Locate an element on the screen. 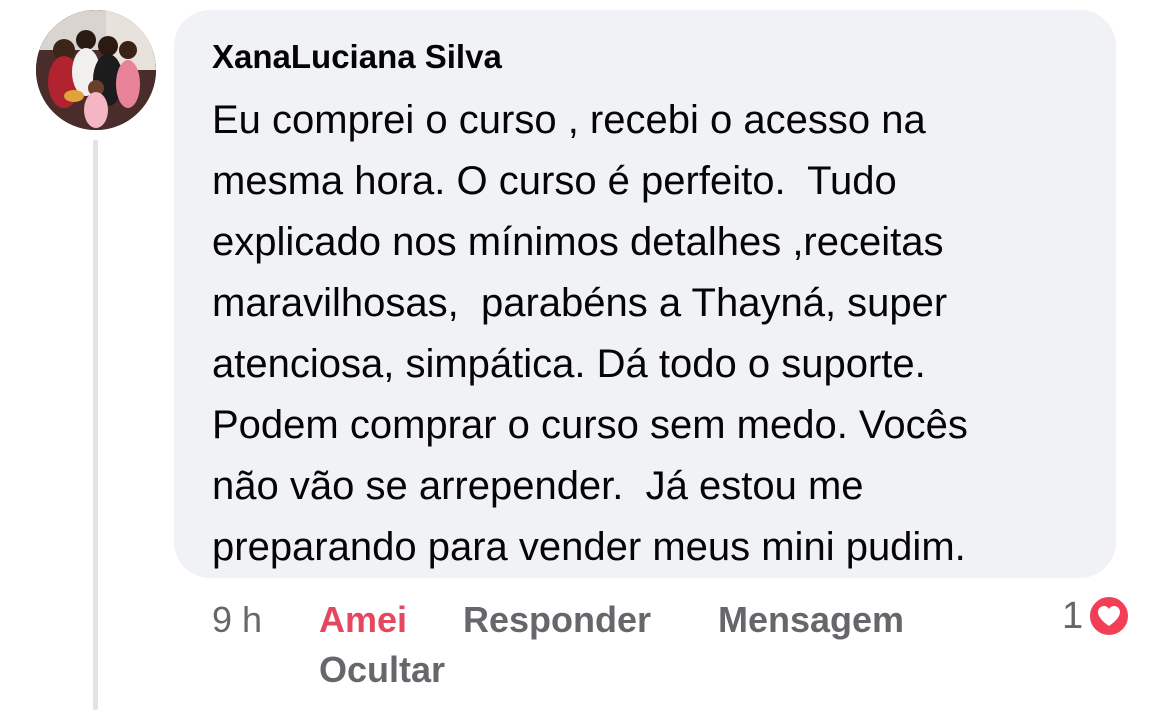 This screenshot has height=710, width=1170. comment-text-line: preparando para vender meus mini pudim. is located at coordinates (589, 547).